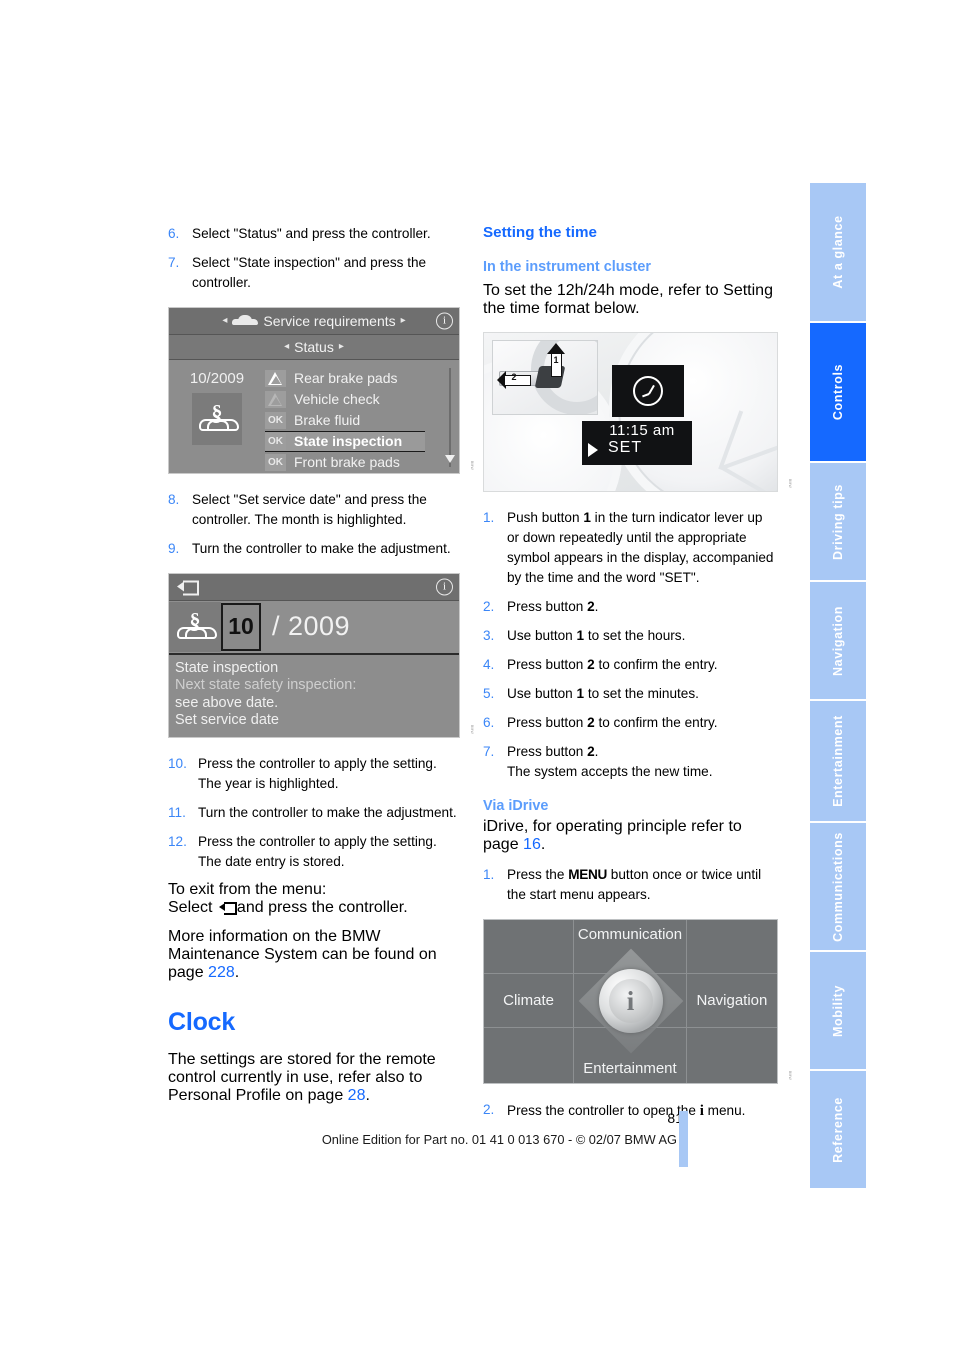 The height and width of the screenshot is (1351, 954). What do you see at coordinates (241, 626) in the screenshot?
I see `month-field-selected: 10` at bounding box center [241, 626].